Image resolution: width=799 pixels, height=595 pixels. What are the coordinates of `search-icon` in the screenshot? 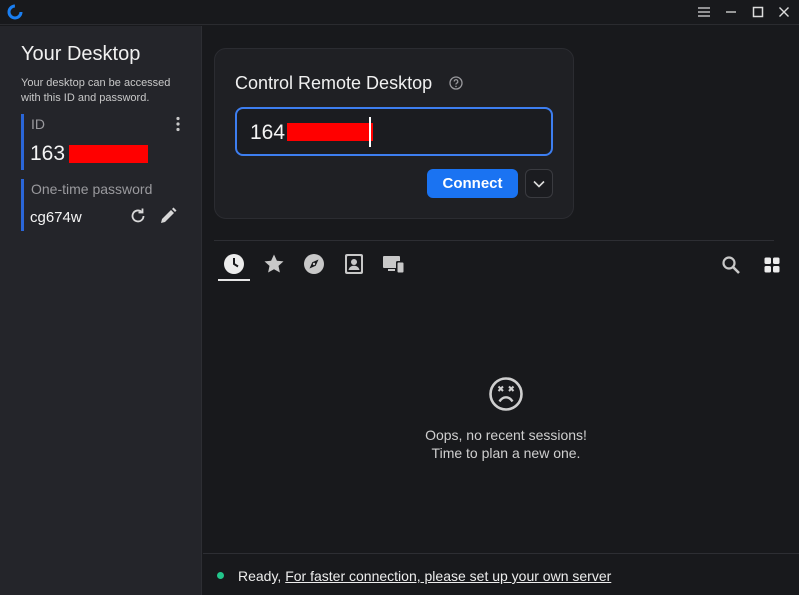 It's located at (731, 265).